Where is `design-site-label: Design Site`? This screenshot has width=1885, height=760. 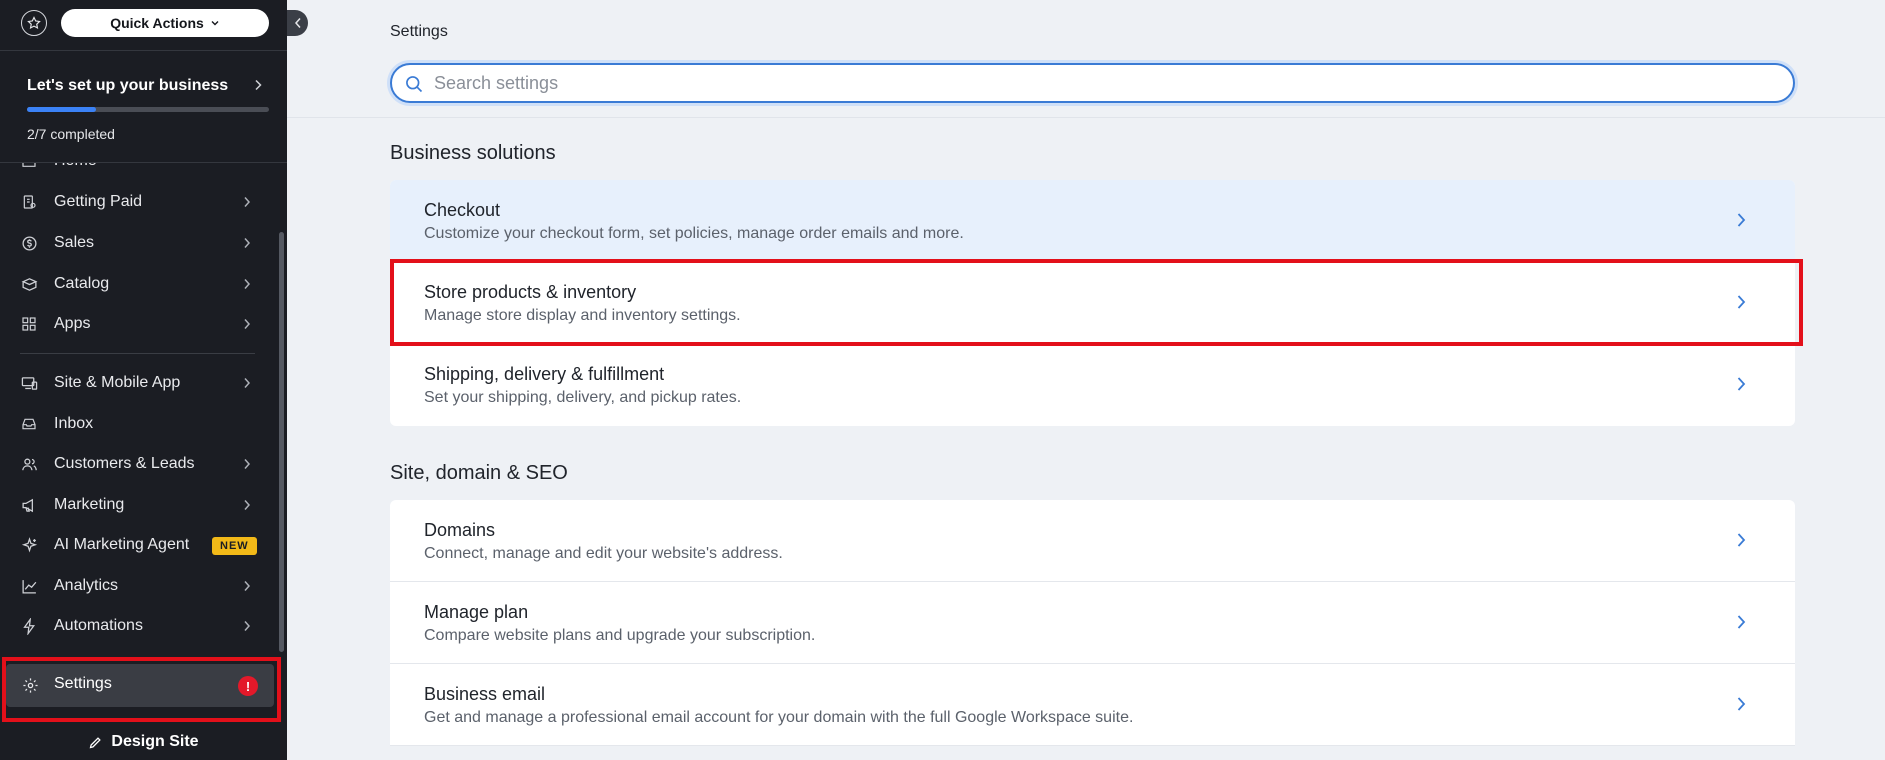
design-site-label: Design Site is located at coordinates (155, 741).